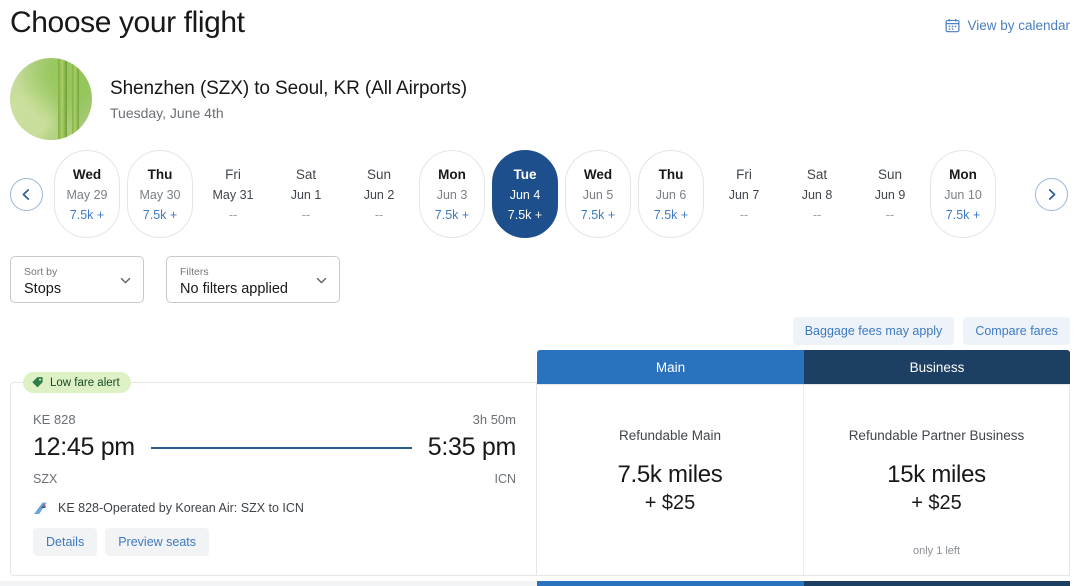  I want to click on date-pill-date: Jun 3, so click(452, 194).